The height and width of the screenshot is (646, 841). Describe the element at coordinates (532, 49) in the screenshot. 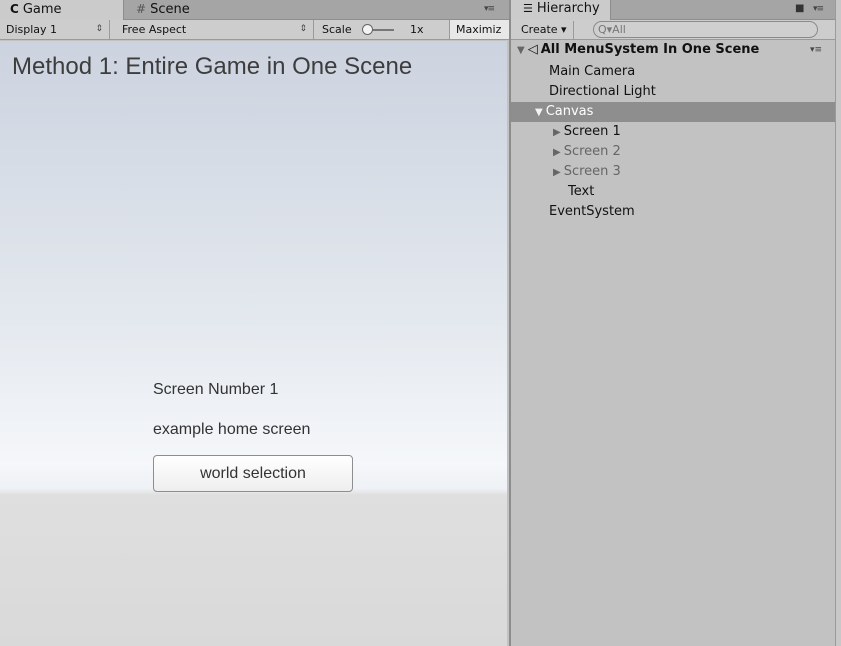

I see `unity-scene-icon: ◁` at that location.